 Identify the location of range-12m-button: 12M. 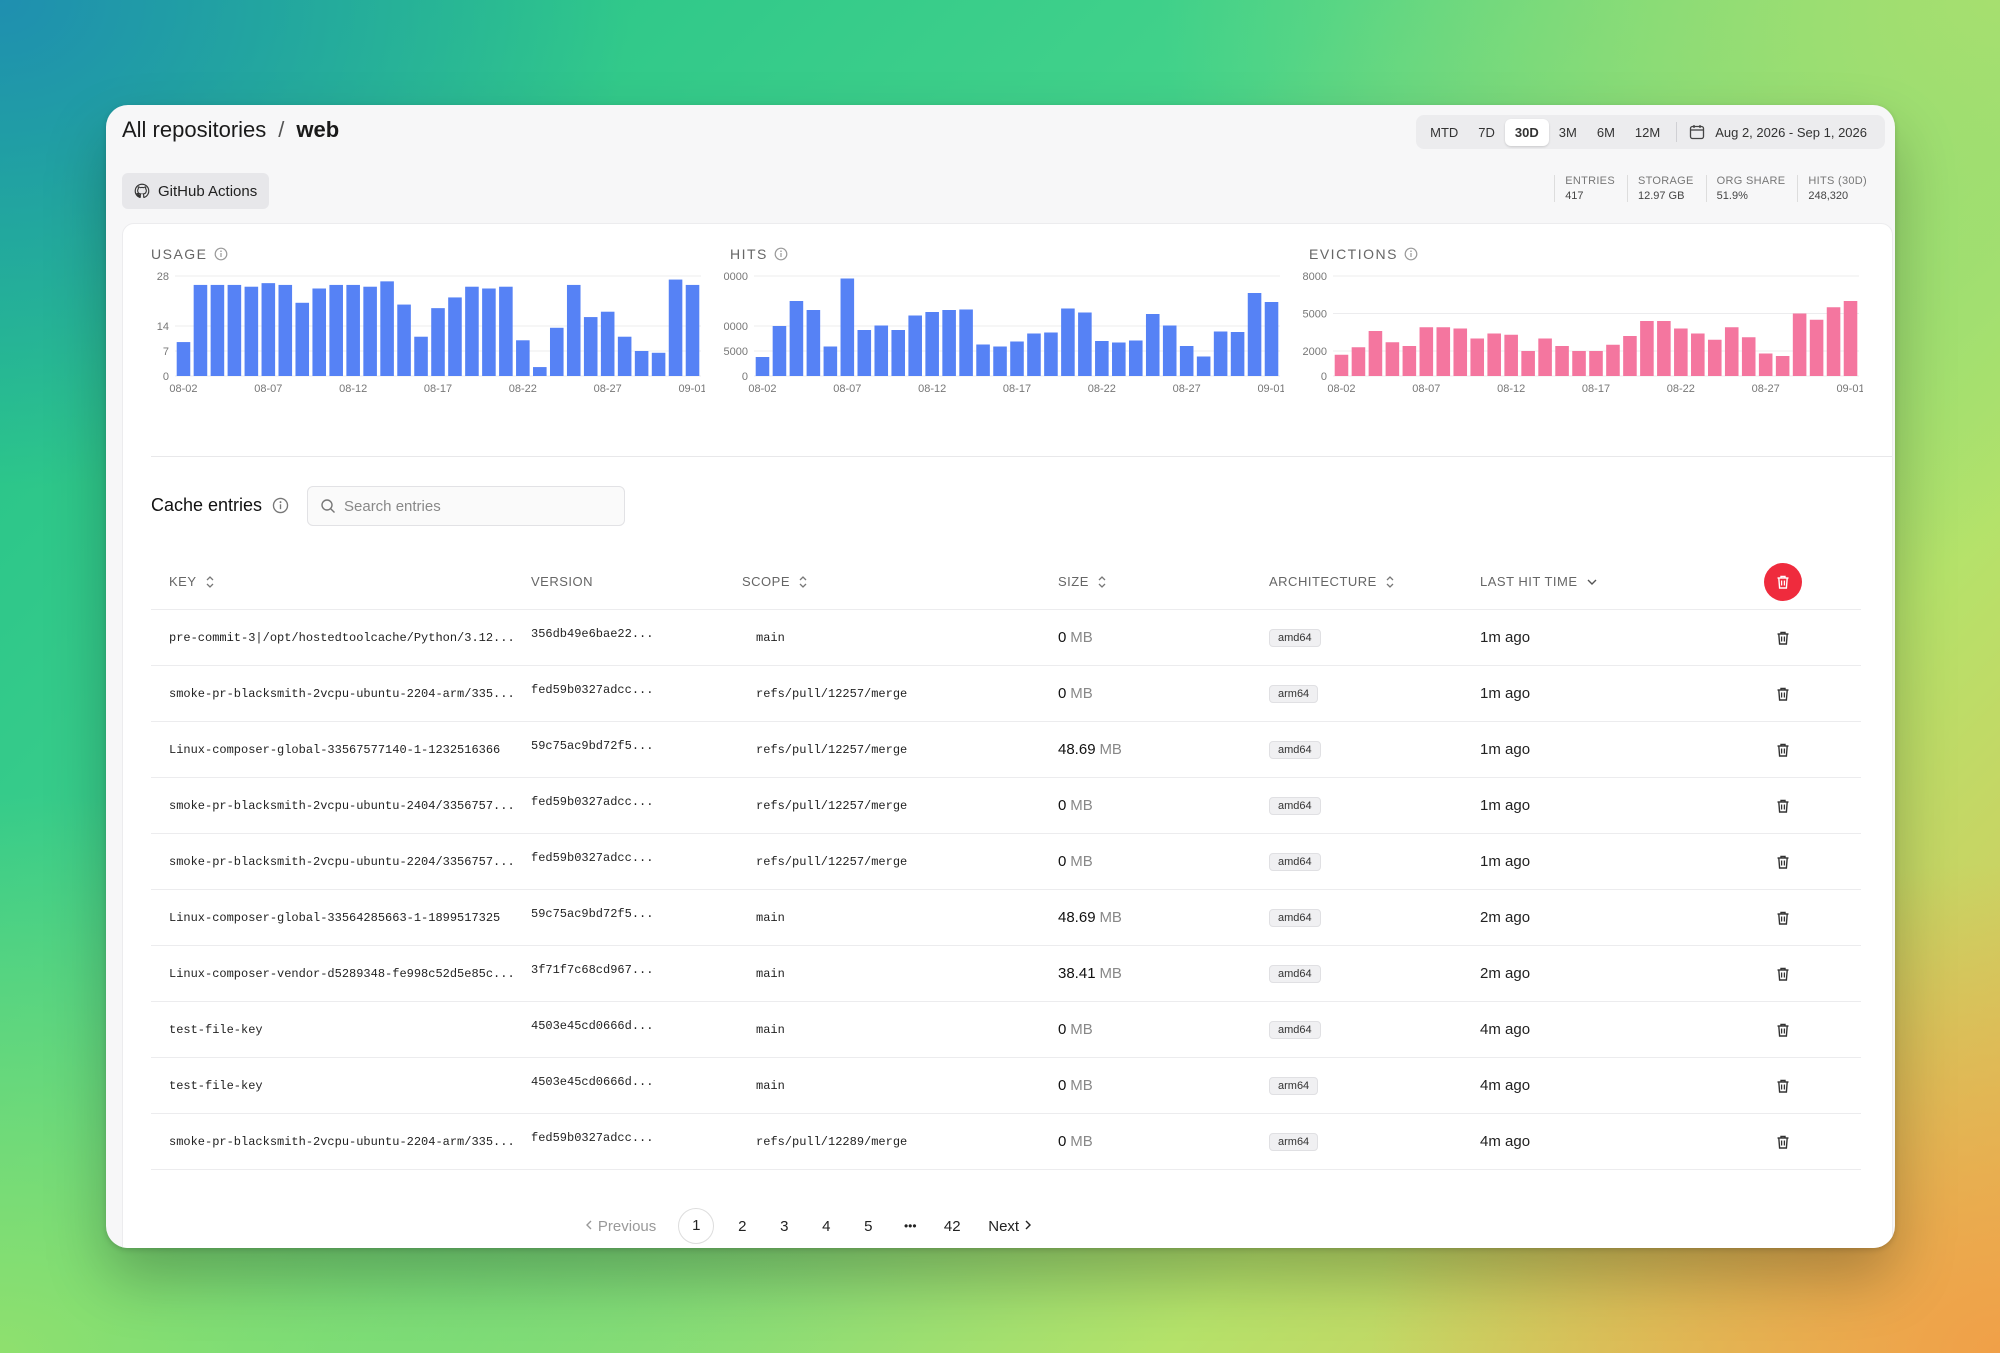
(1647, 132).